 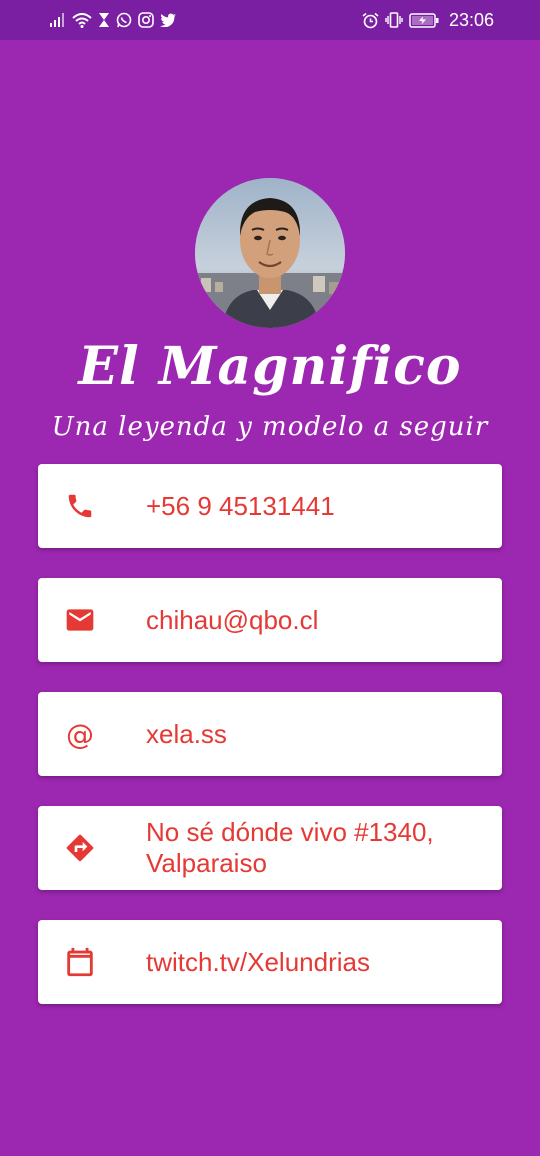 What do you see at coordinates (471, 19) in the screenshot?
I see `status-time: 23:06` at bounding box center [471, 19].